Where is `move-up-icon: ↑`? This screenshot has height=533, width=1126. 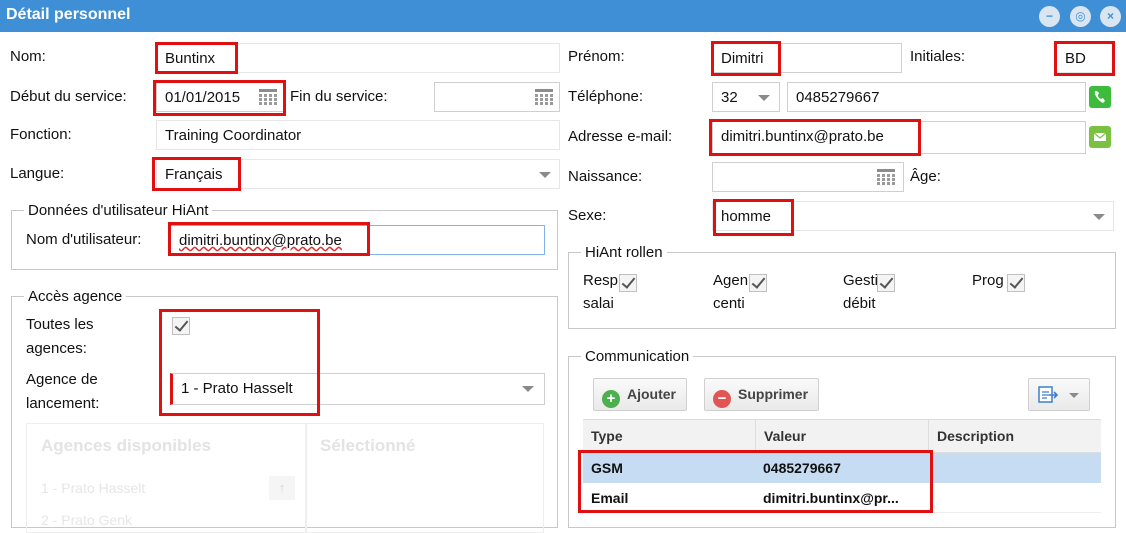
move-up-icon: ↑ is located at coordinates (282, 488).